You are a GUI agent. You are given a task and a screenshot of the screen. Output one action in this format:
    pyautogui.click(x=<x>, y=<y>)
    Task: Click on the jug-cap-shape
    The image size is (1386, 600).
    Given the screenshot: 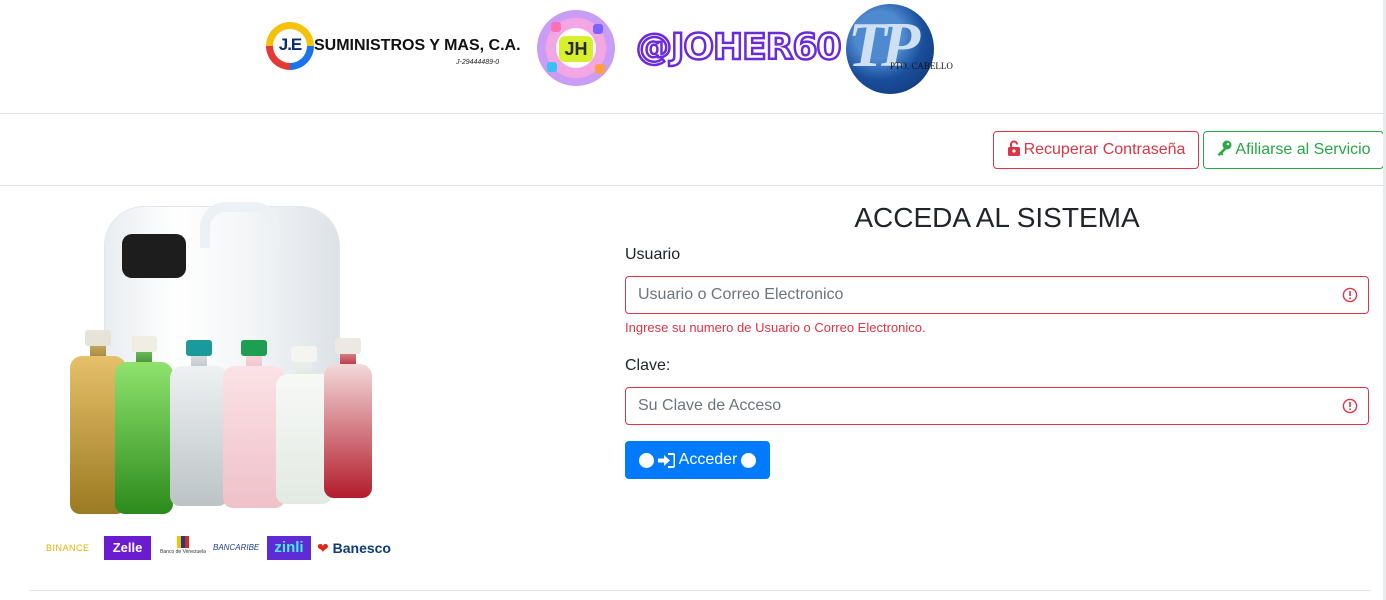 What is the action you would take?
    pyautogui.click(x=154, y=256)
    